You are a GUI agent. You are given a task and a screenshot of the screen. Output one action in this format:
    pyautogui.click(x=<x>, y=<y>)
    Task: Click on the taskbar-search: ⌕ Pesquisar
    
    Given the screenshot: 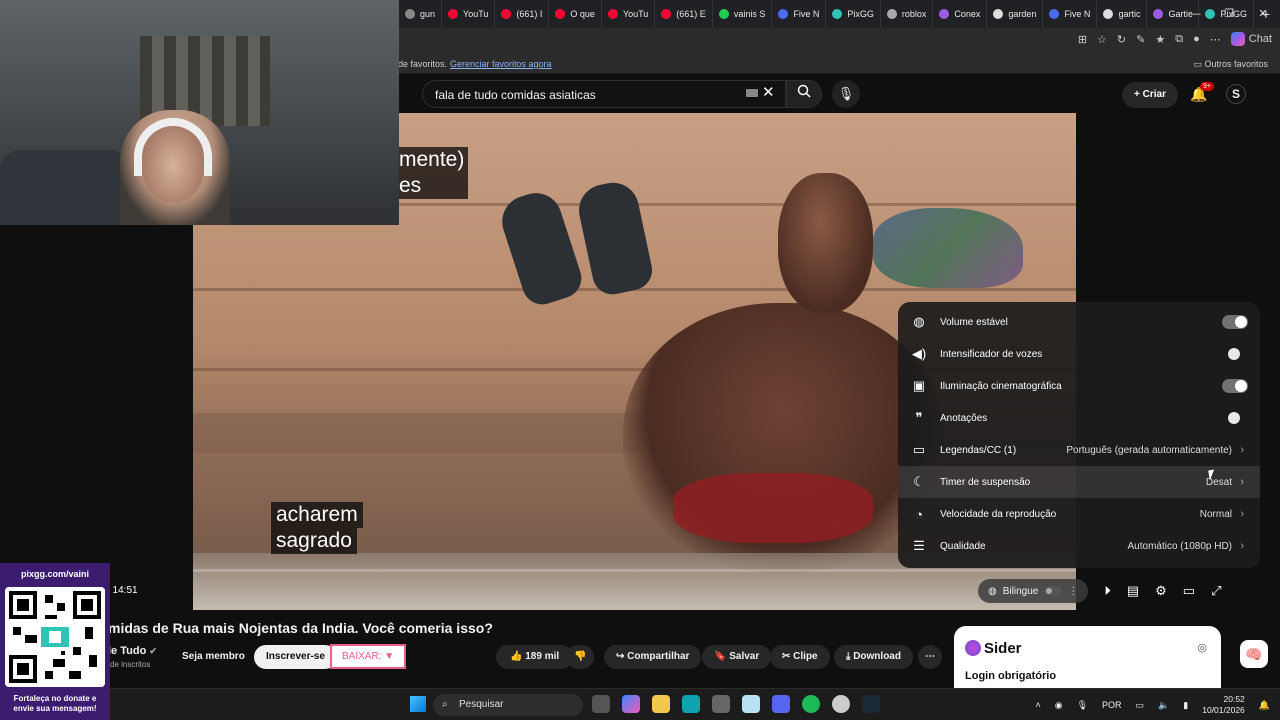 What is the action you would take?
    pyautogui.click(x=508, y=705)
    